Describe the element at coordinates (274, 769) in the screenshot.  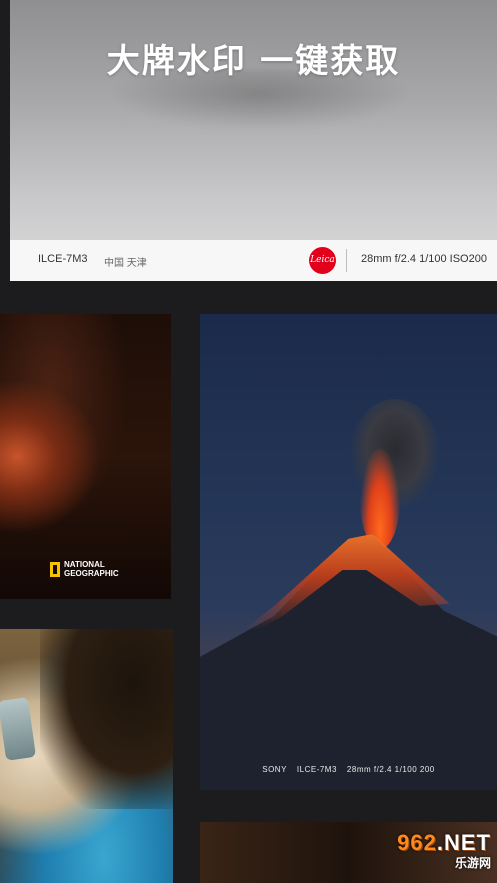
I see `caption-brand: SONY` at that location.